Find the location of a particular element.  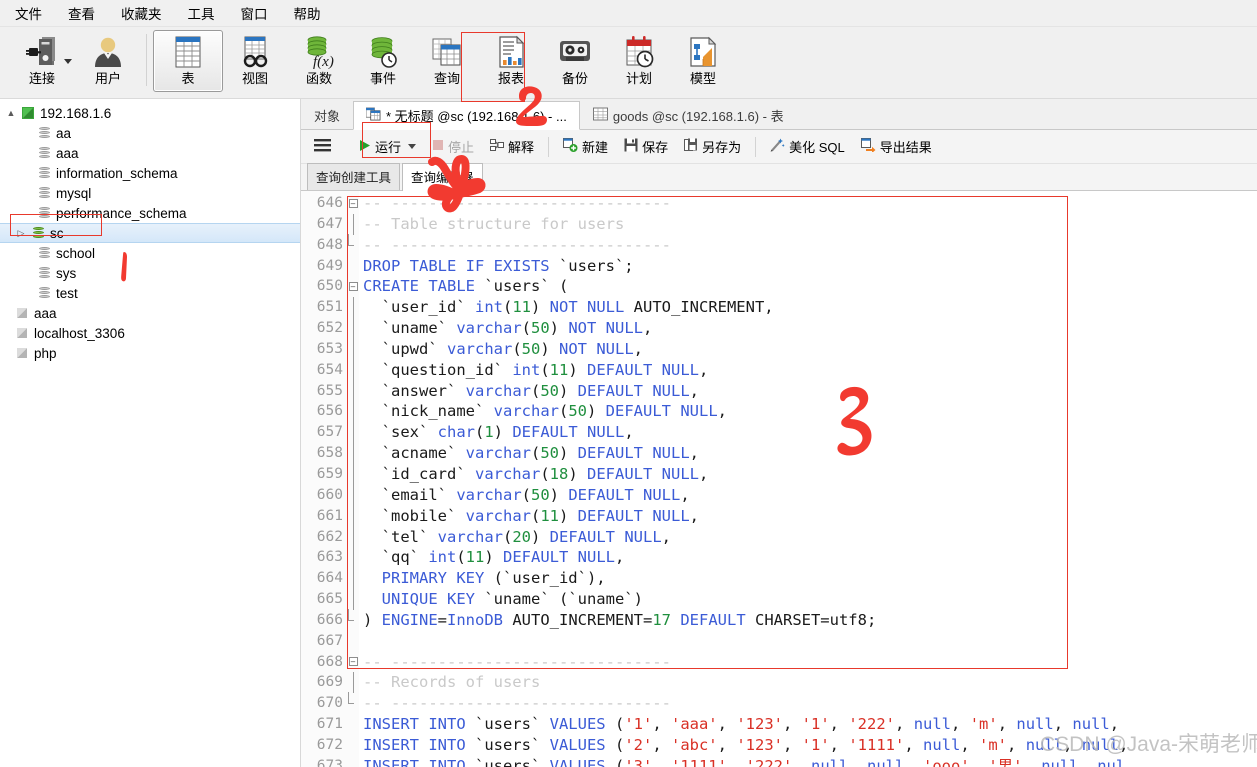

beautify-icon is located at coordinates (777, 146).